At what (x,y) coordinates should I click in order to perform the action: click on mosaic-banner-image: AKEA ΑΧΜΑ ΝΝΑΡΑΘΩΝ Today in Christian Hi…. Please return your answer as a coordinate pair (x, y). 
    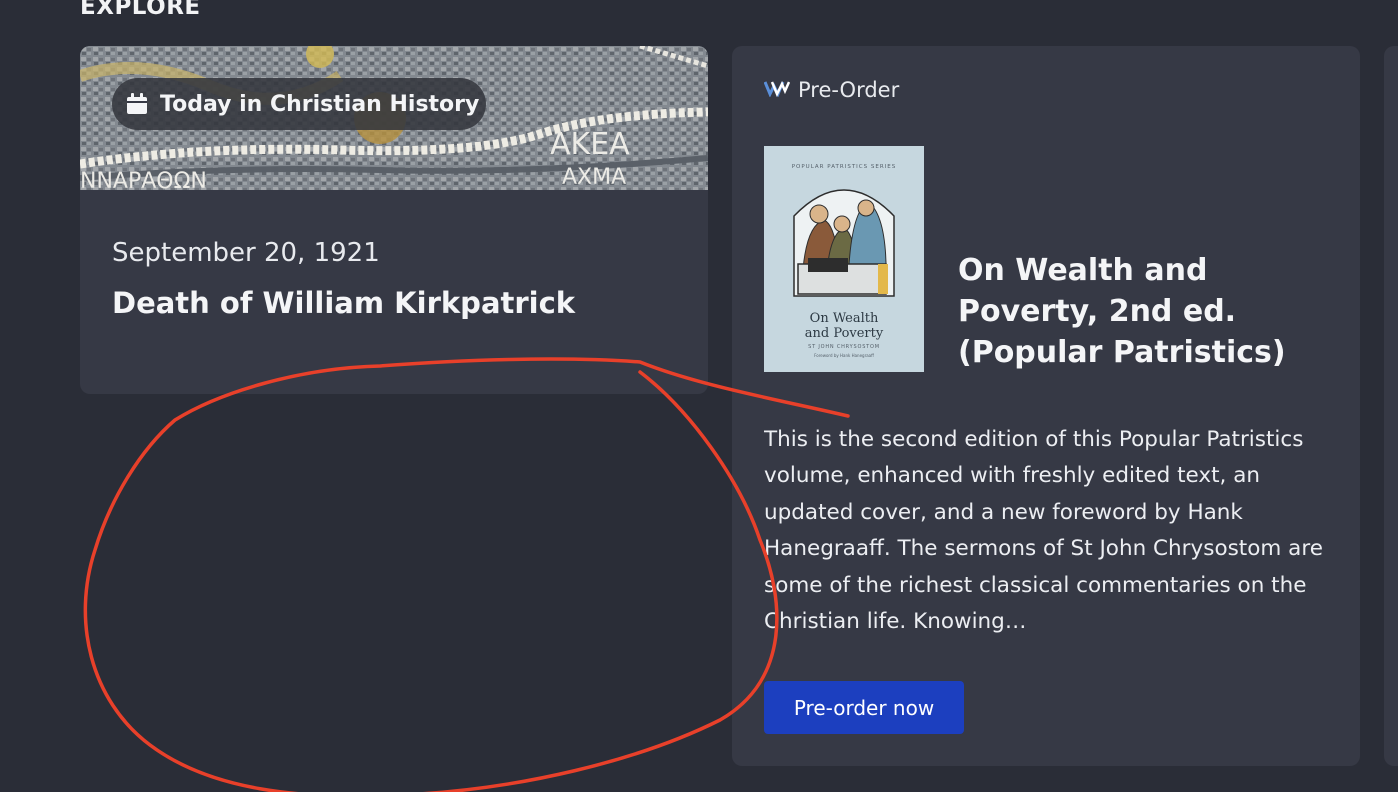
    Looking at the image, I should click on (394, 118).